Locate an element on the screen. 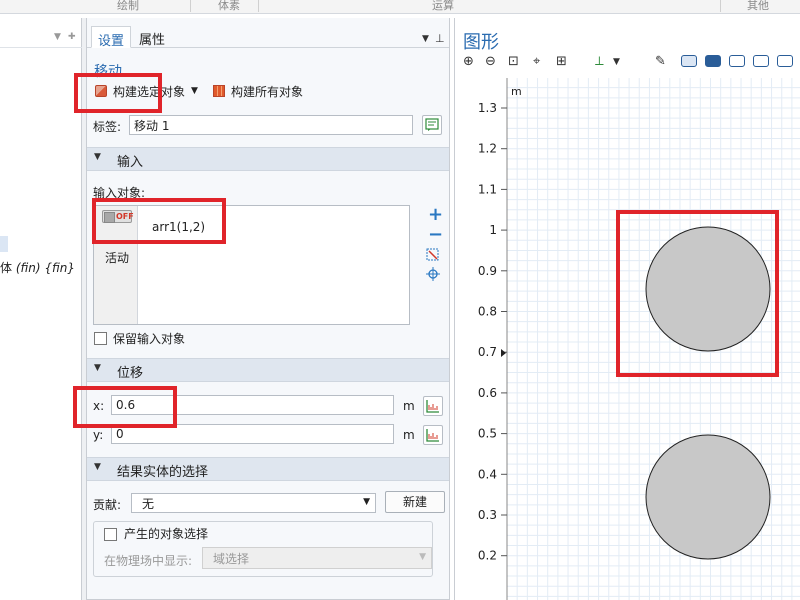  y-range-button is located at coordinates (433, 435).